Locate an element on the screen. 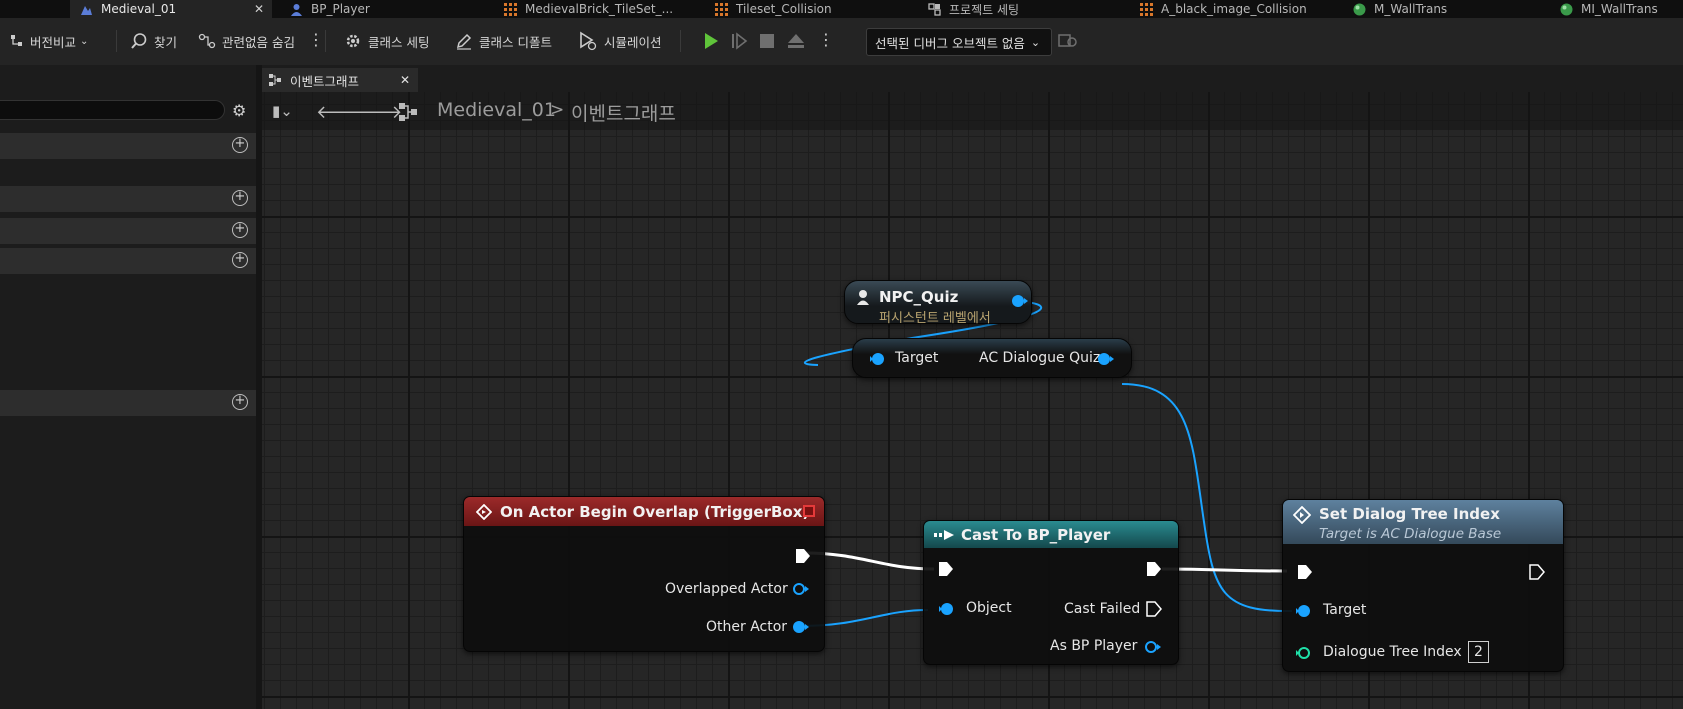  class-defaults-button: 클래스 디폴트 is located at coordinates (503, 41).